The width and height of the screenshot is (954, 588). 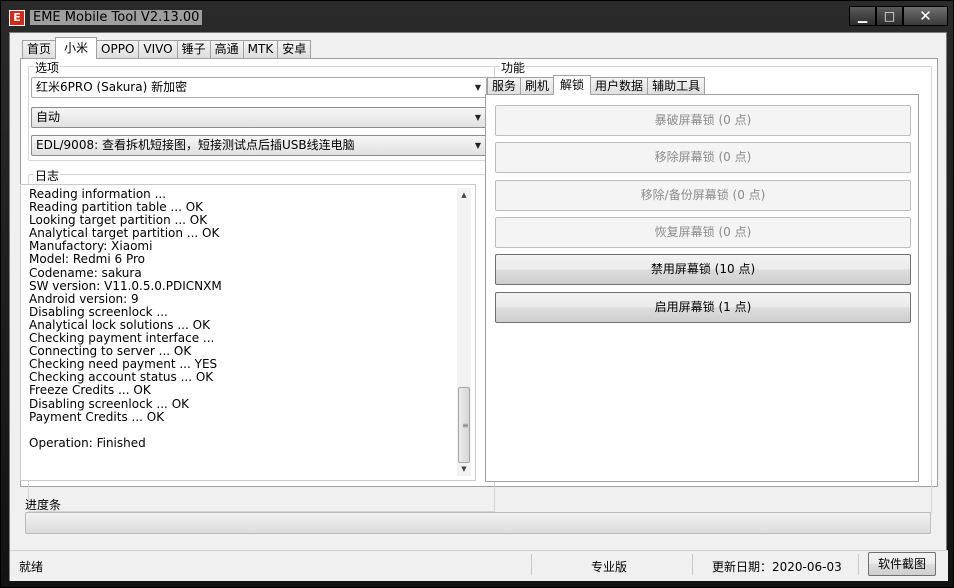 I want to click on brute-force-screenlock-button: 暴破屏幕锁 (0 点), so click(x=703, y=120).